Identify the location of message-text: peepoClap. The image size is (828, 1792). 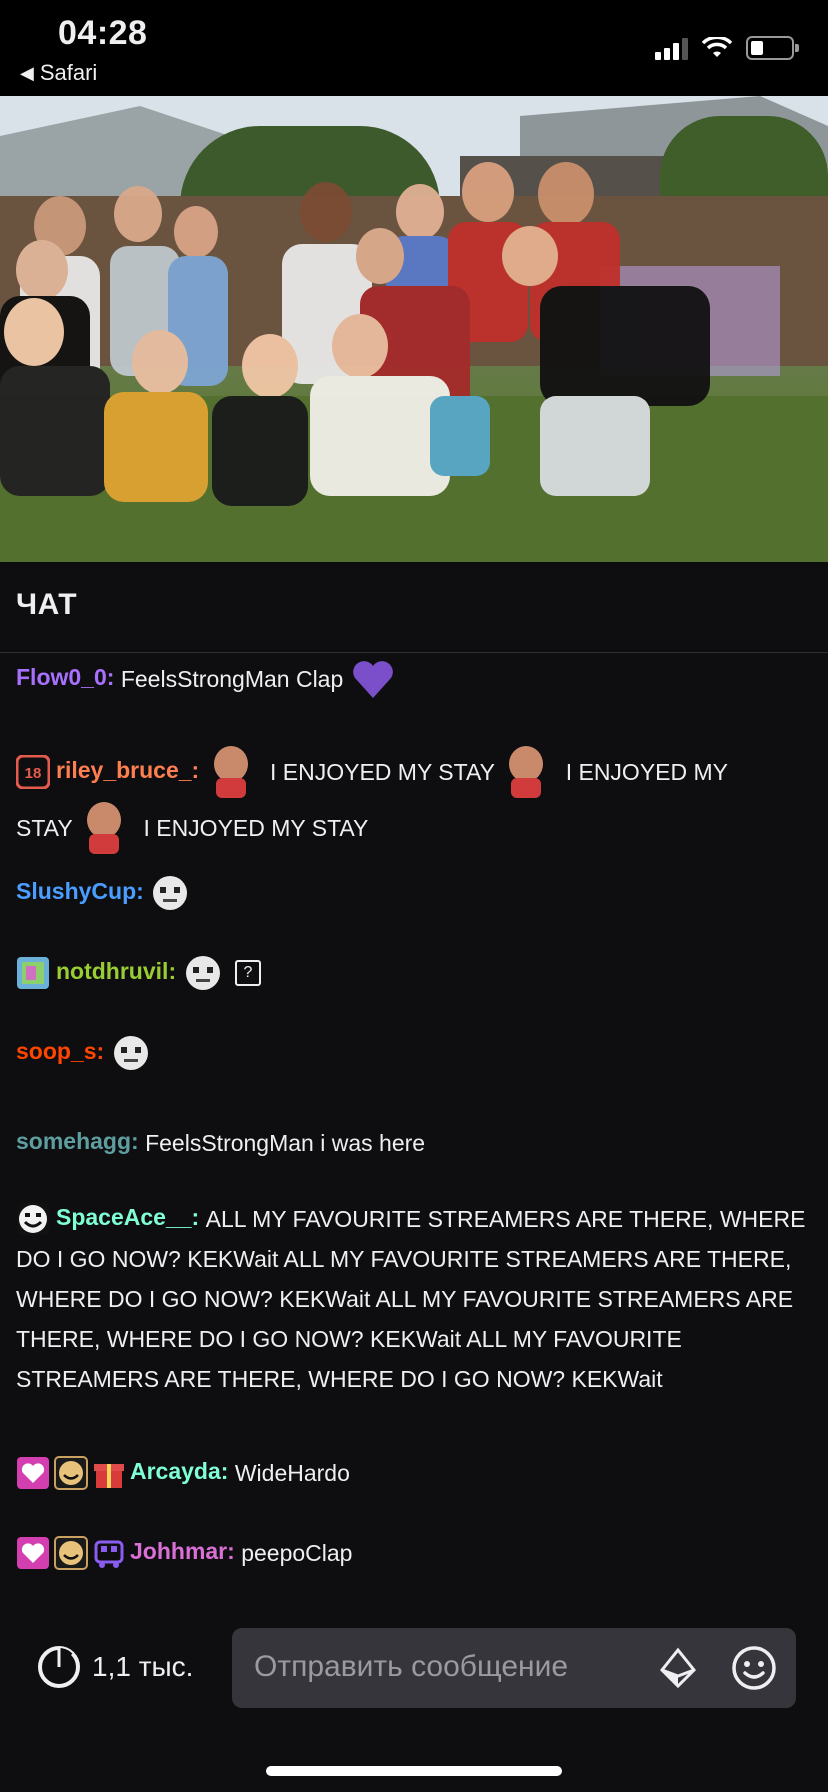
(297, 1552).